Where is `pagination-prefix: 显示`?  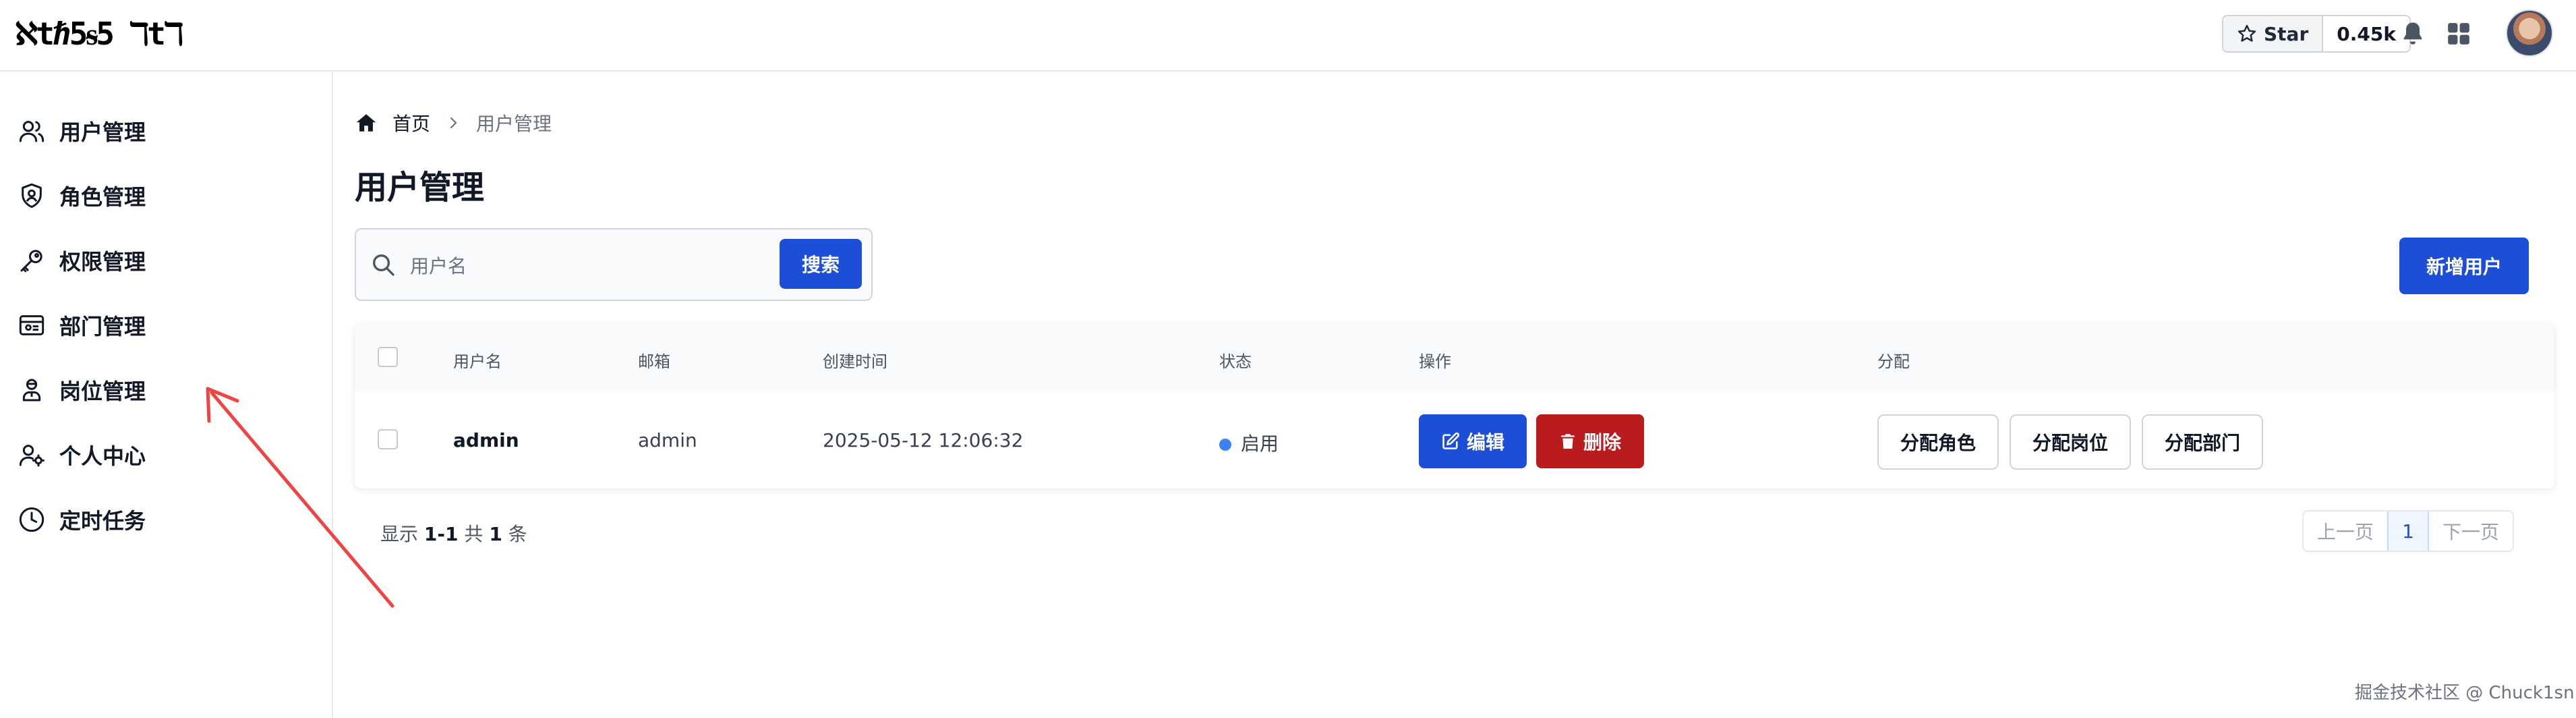 pagination-prefix: 显示 is located at coordinates (400, 534).